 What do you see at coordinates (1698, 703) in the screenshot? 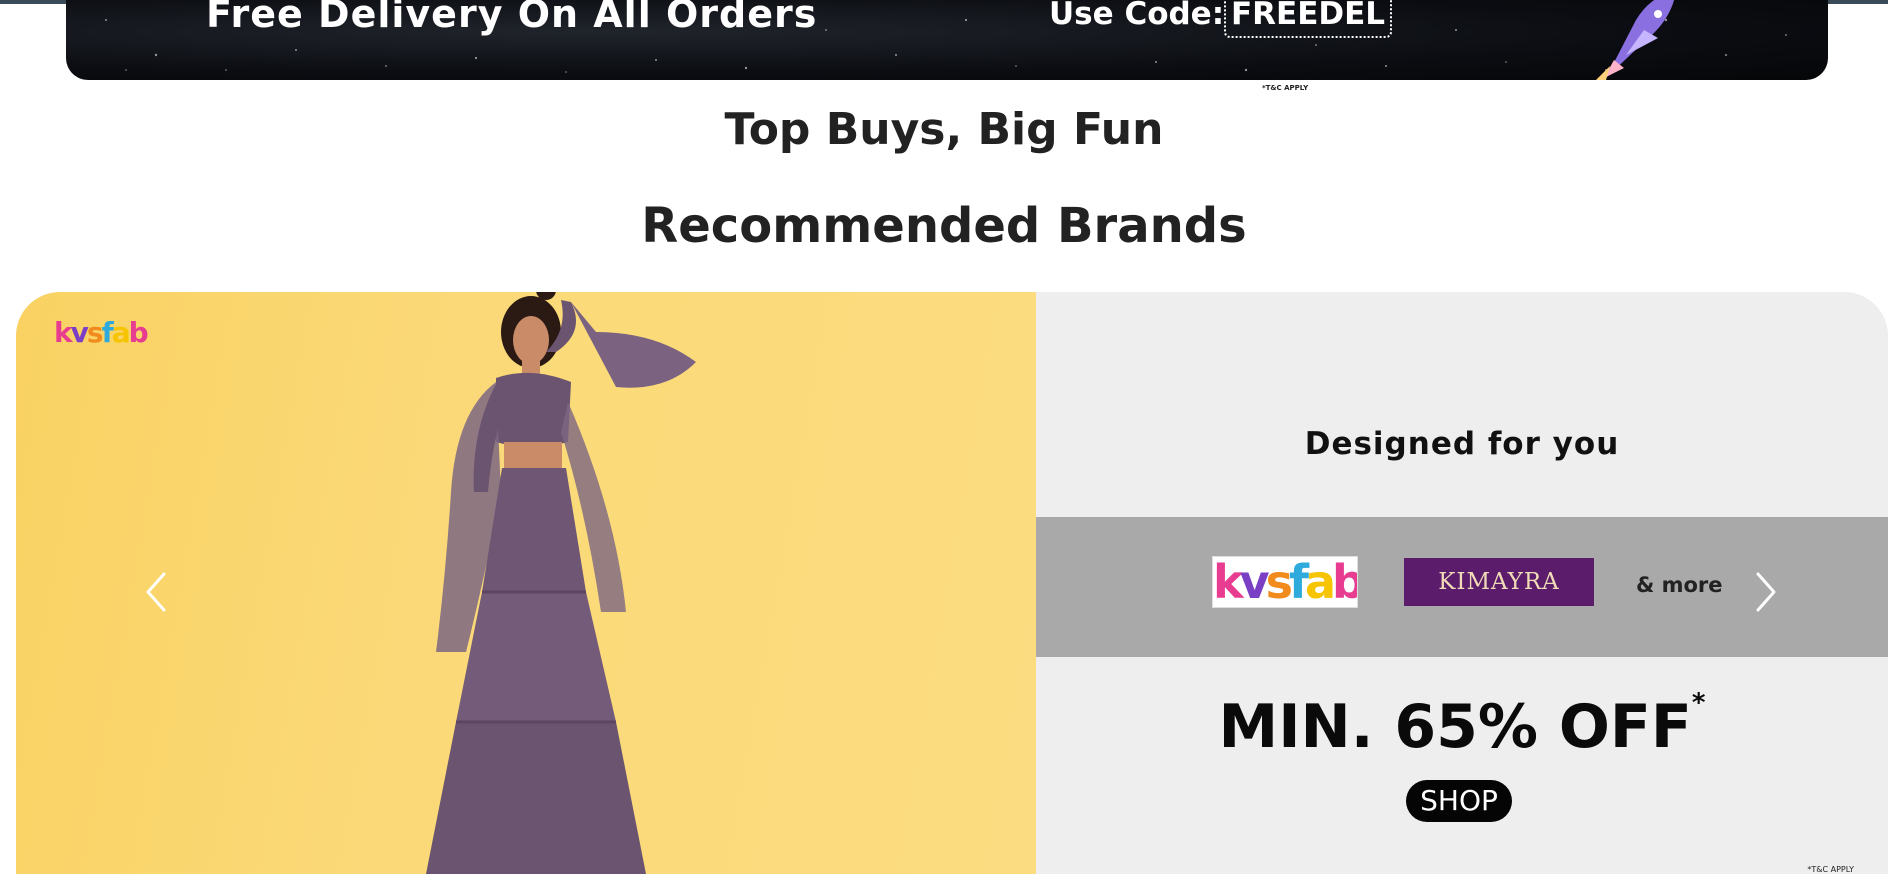
I see `offer-asterisk: *` at bounding box center [1698, 703].